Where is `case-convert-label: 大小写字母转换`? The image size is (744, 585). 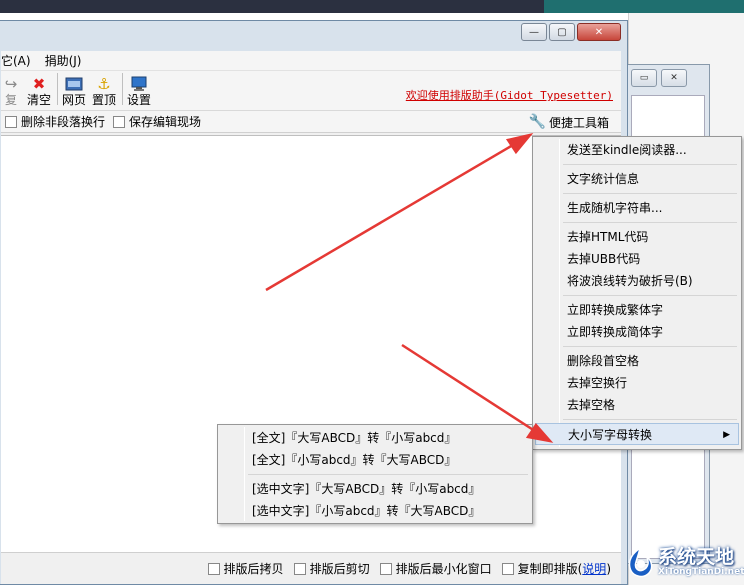
case-convert-label: 大小写字母转换 is located at coordinates (610, 435).